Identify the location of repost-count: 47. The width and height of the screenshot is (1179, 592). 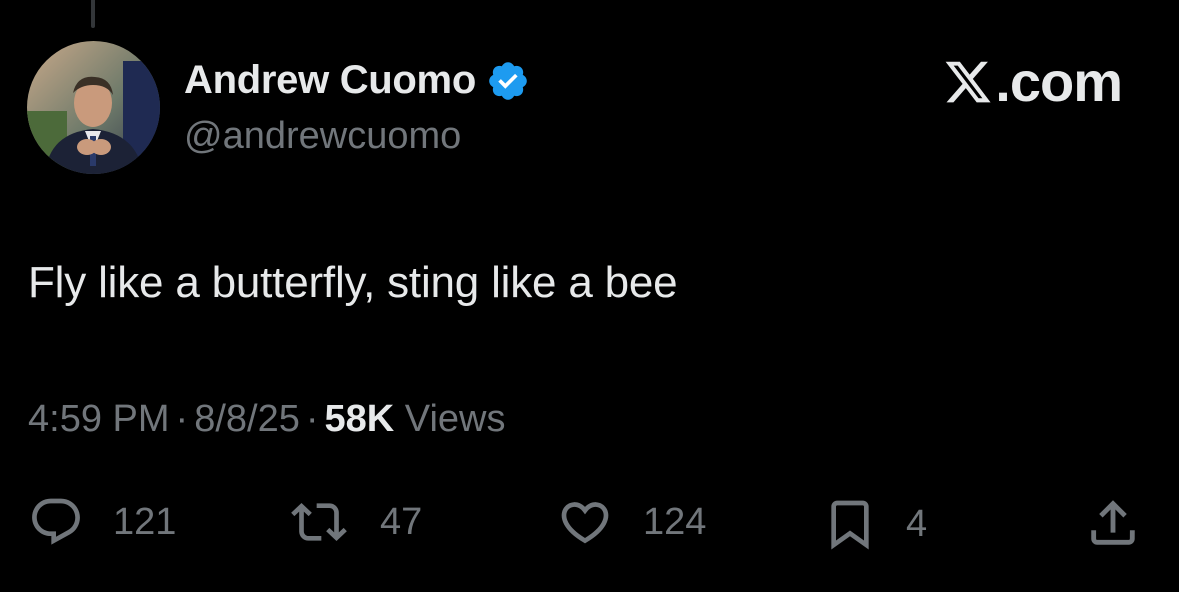
(401, 522).